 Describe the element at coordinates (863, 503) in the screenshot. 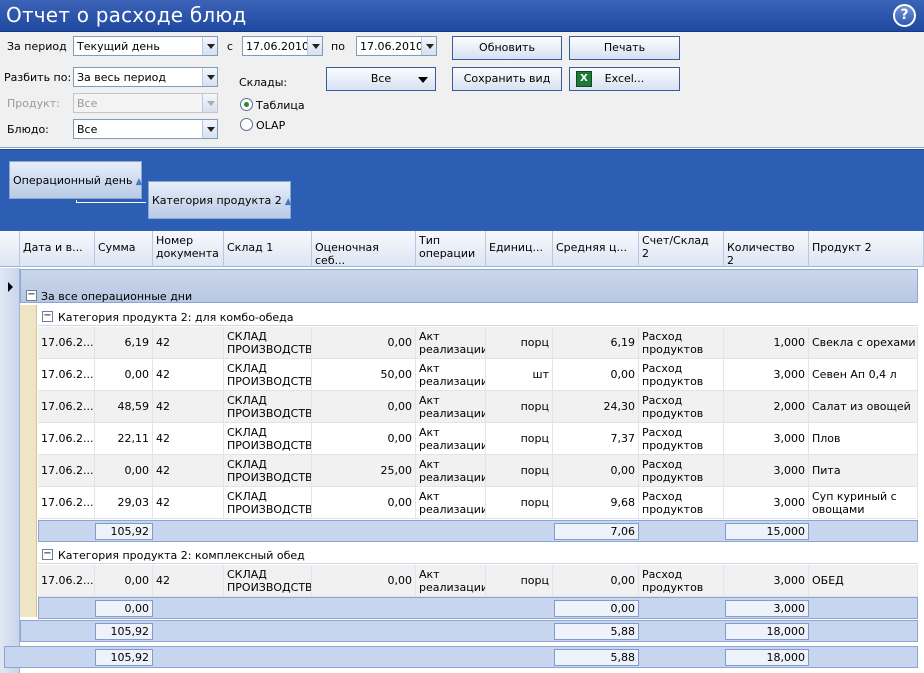

I see `cell-product: Суп куриный с овощами` at that location.